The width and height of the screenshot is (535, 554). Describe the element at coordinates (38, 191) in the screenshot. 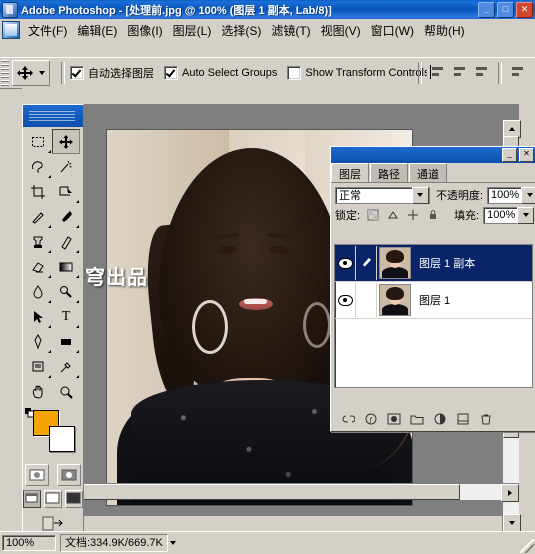

I see `crop-tool` at that location.